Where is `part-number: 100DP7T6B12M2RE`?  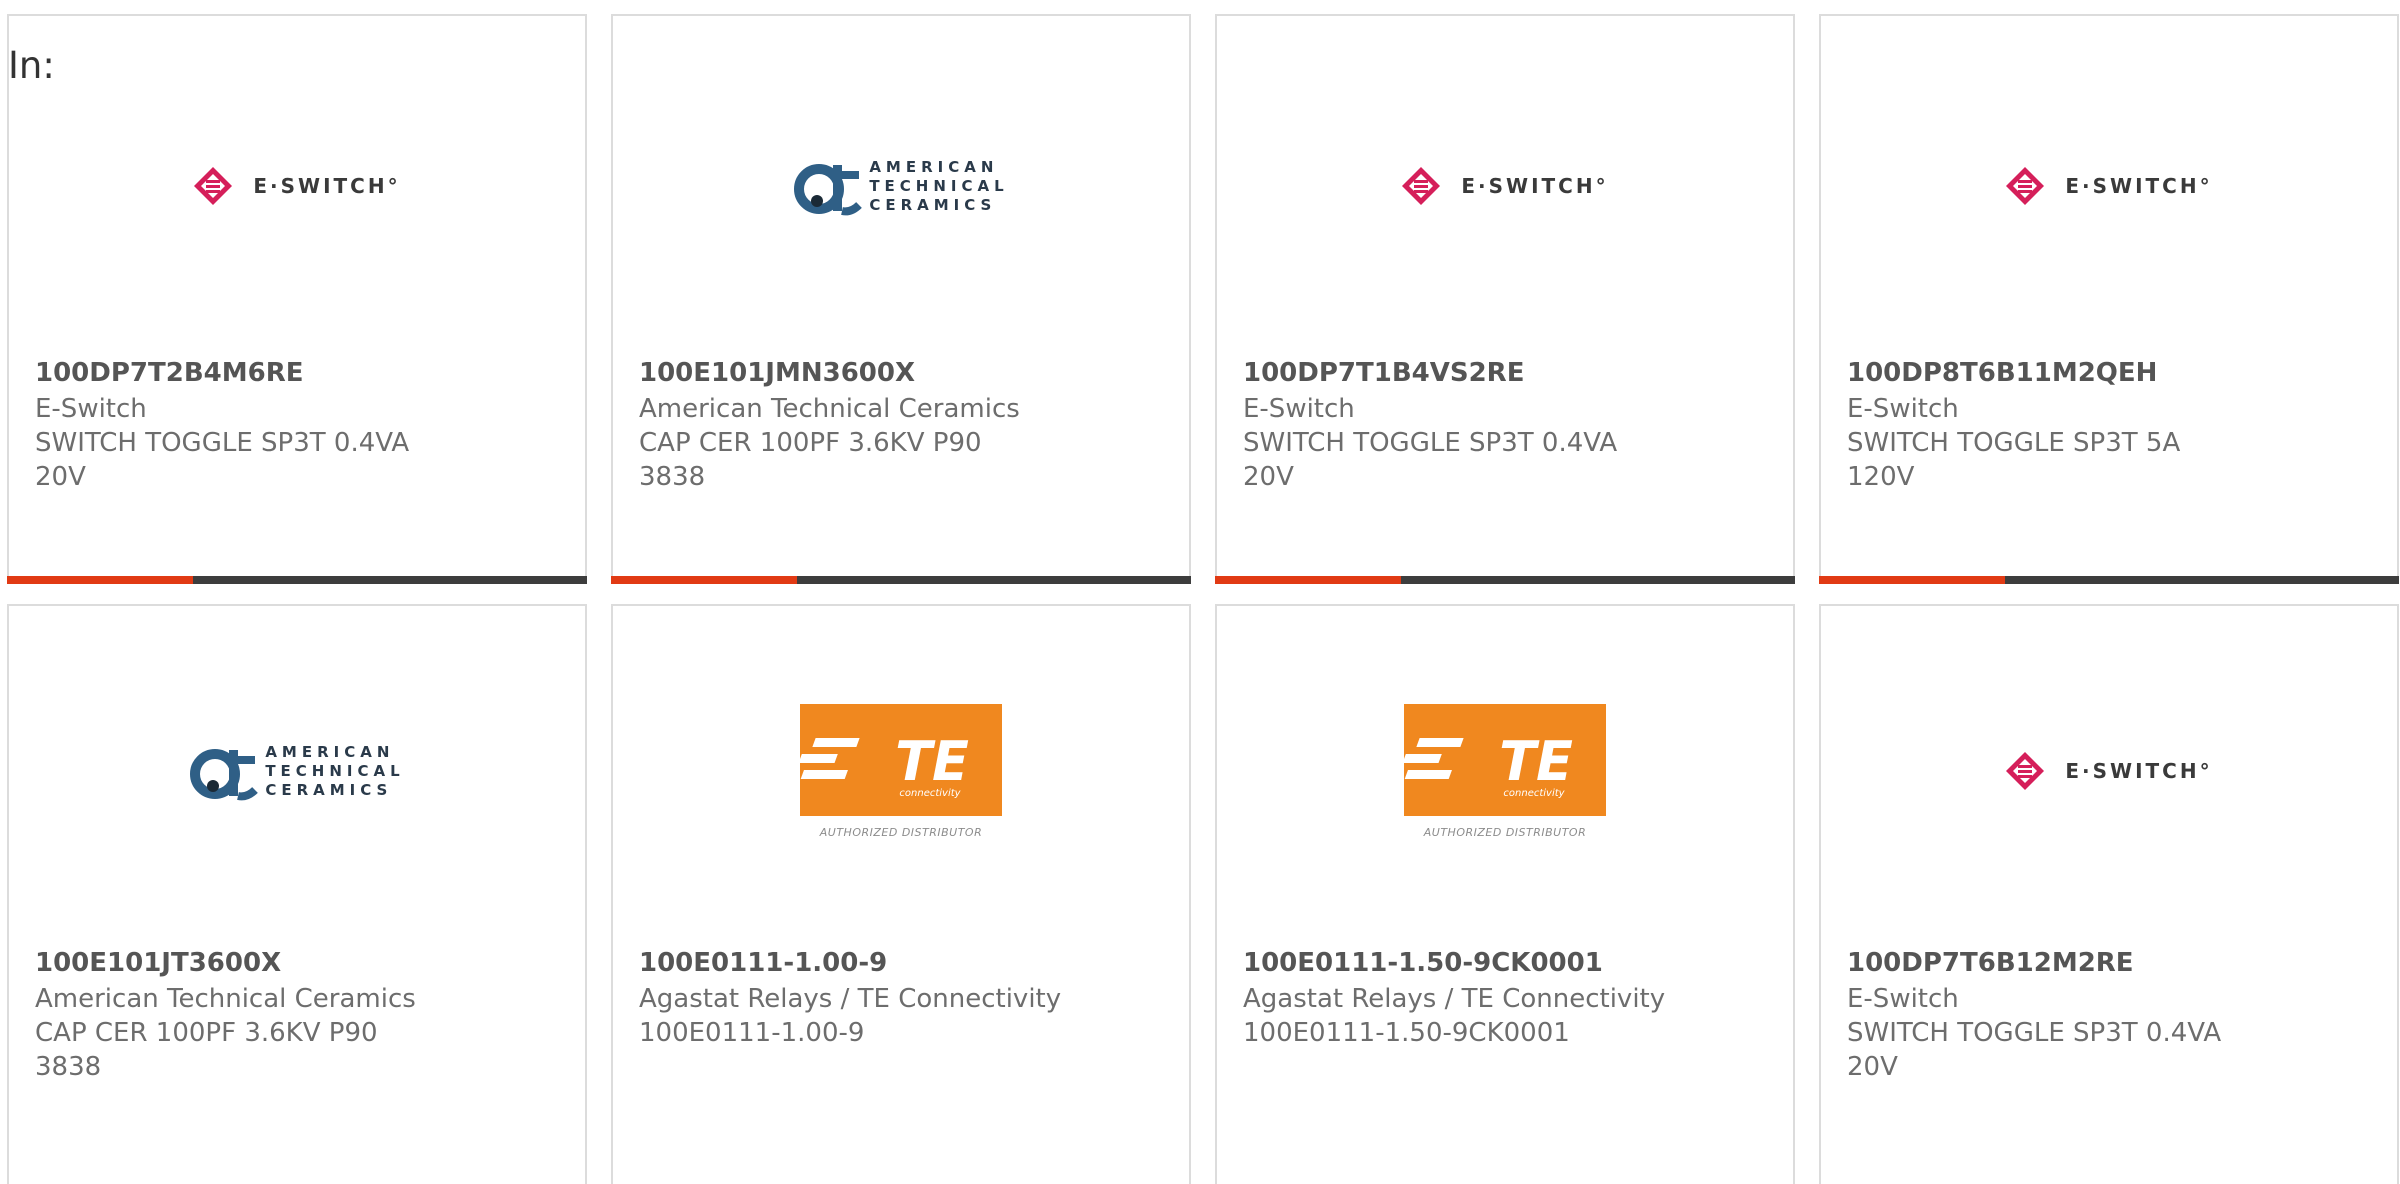
part-number: 100DP7T6B12M2RE is located at coordinates (1990, 963).